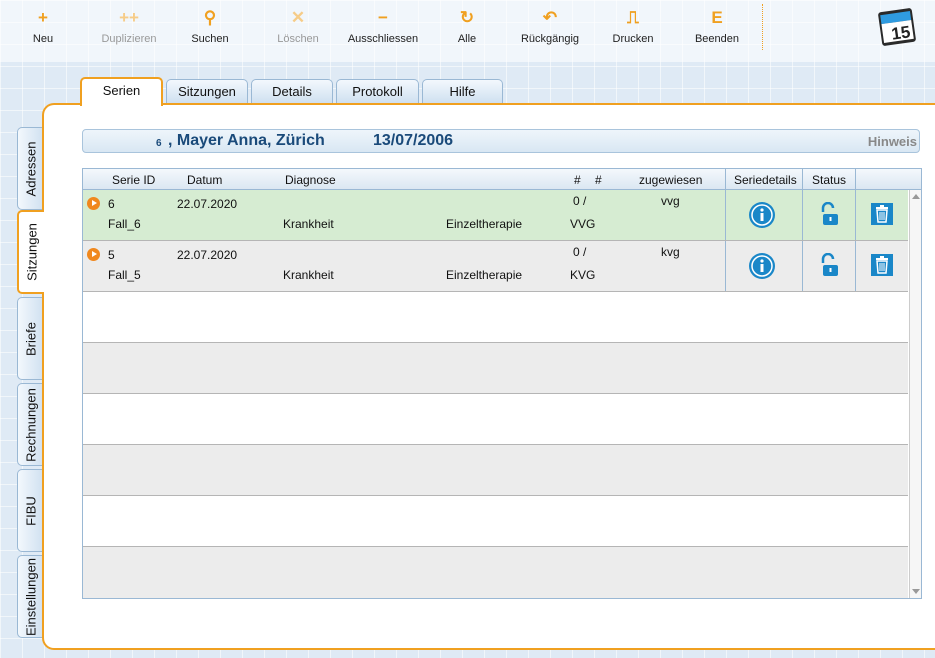 Image resolution: width=935 pixels, height=658 pixels. I want to click on exclude-button: − Ausschliessen, so click(383, 31).